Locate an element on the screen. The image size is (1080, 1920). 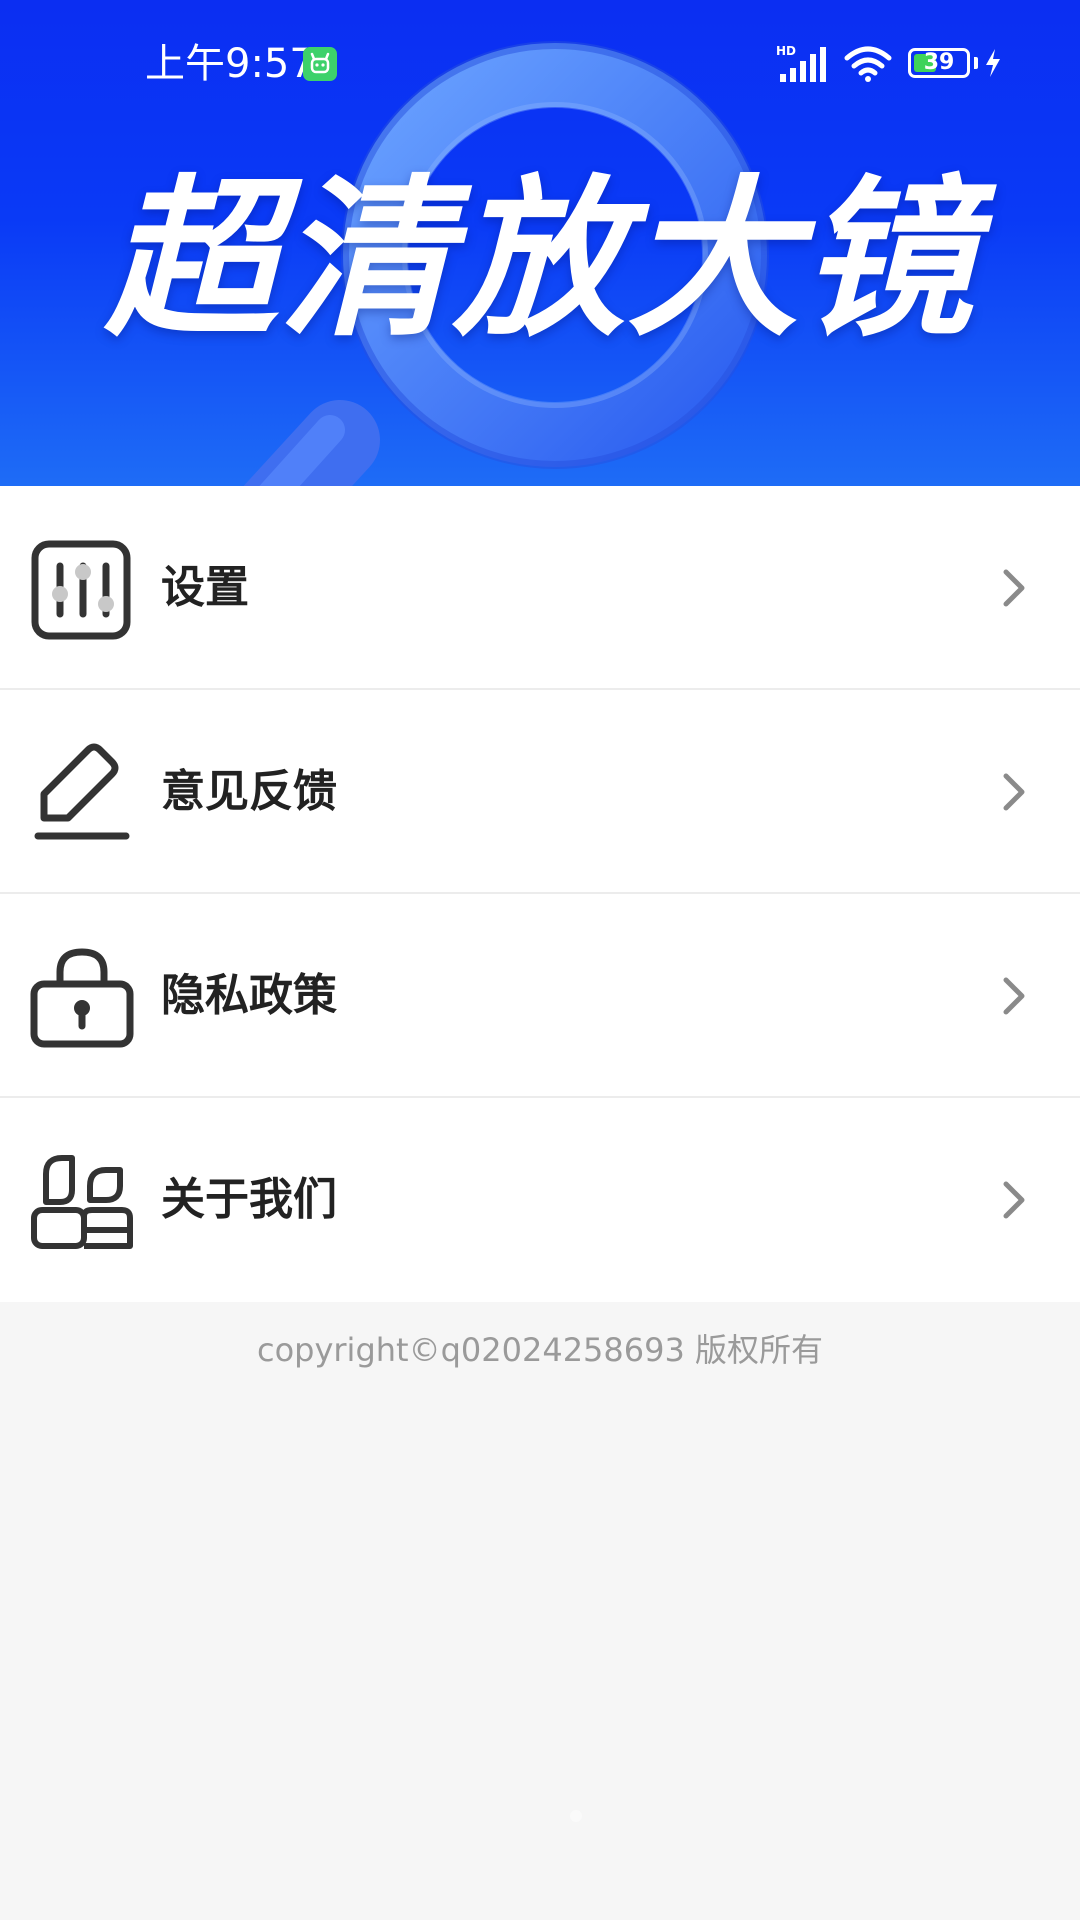
lock-icon is located at coordinates (82, 998).